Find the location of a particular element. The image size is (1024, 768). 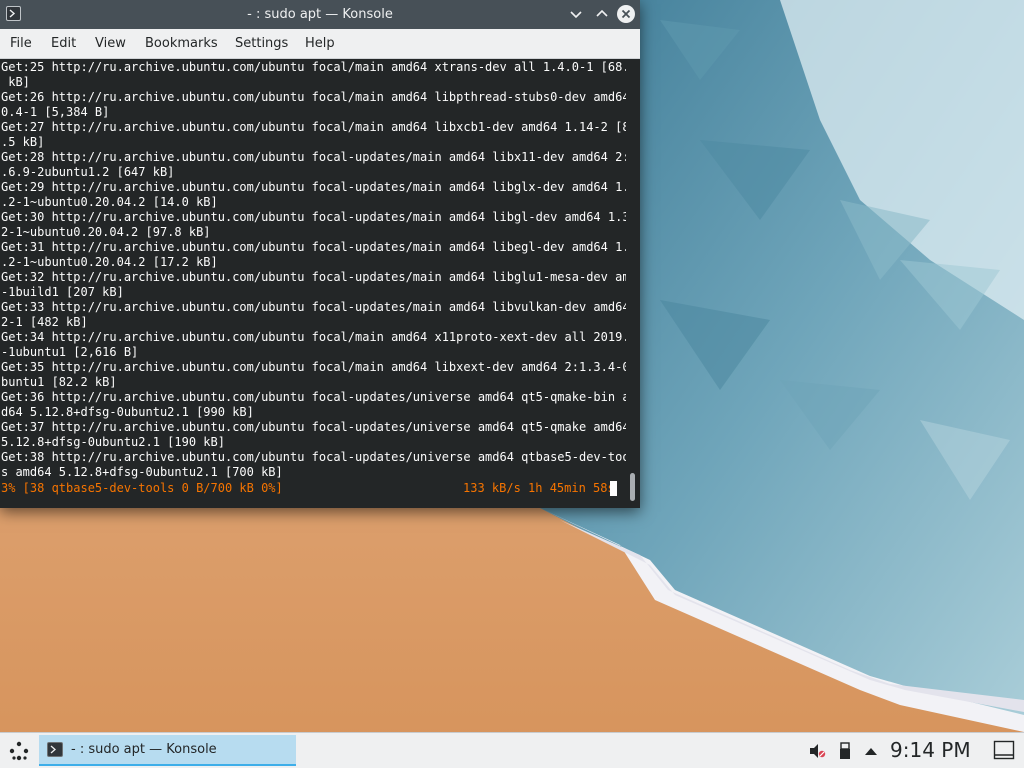

volume-button is located at coordinates (817, 751).